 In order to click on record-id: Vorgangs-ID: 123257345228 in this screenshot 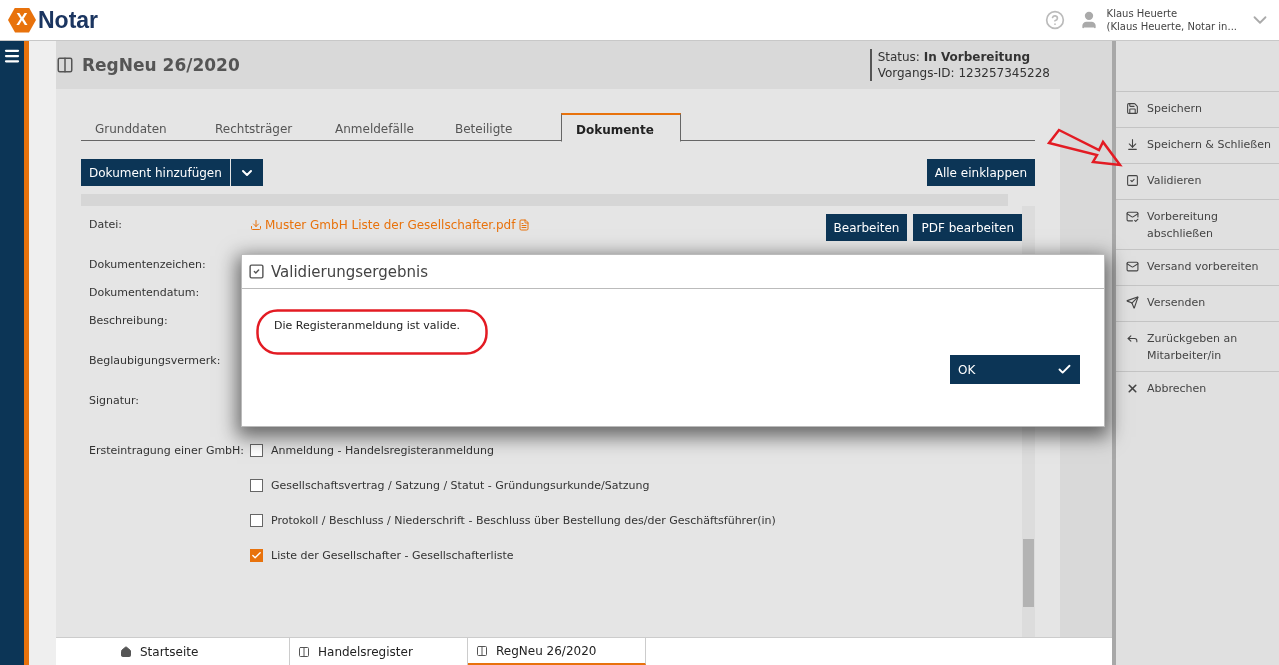, I will do `click(963, 73)`.